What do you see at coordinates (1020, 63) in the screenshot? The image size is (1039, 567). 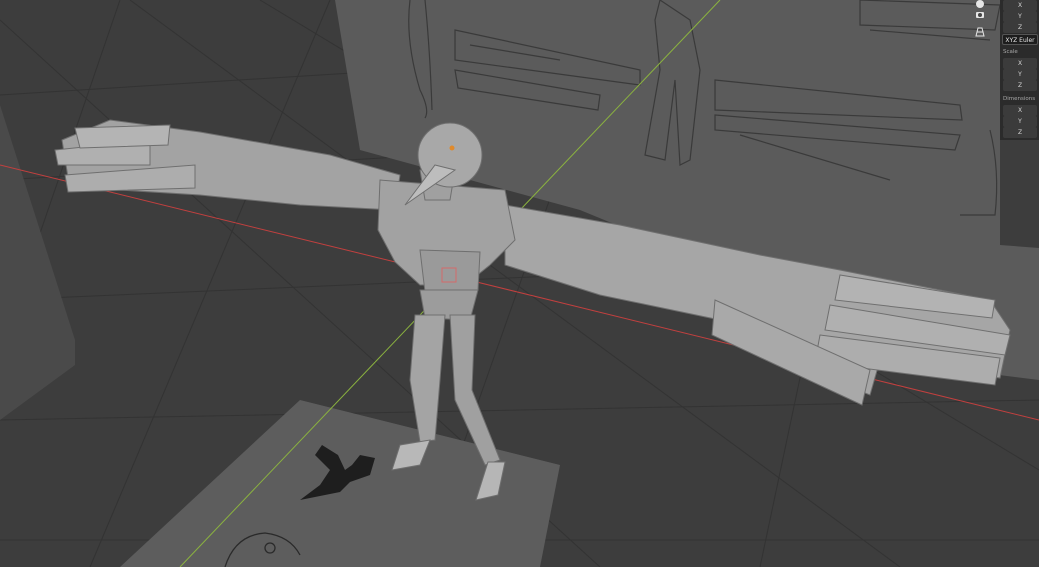 I see `scale-x-field: X` at bounding box center [1020, 63].